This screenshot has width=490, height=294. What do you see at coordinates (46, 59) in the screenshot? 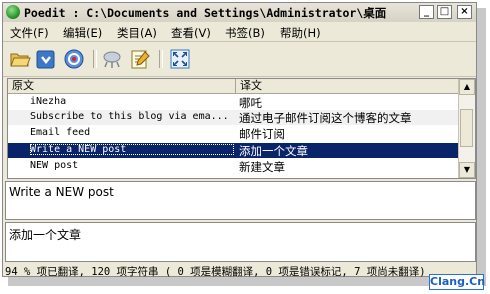
I see `save-icon` at bounding box center [46, 59].